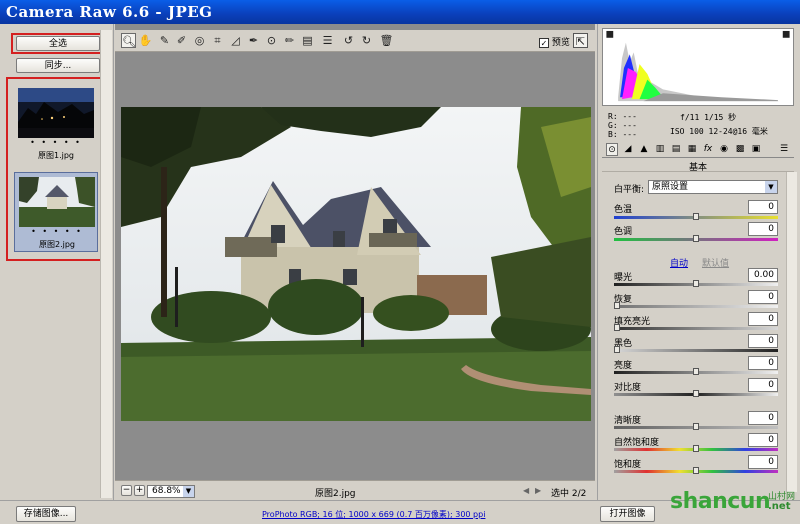 The height and width of the screenshot is (524, 800). What do you see at coordinates (784, 149) in the screenshot?
I see `panel-menu-icon: ☰` at bounding box center [784, 149].